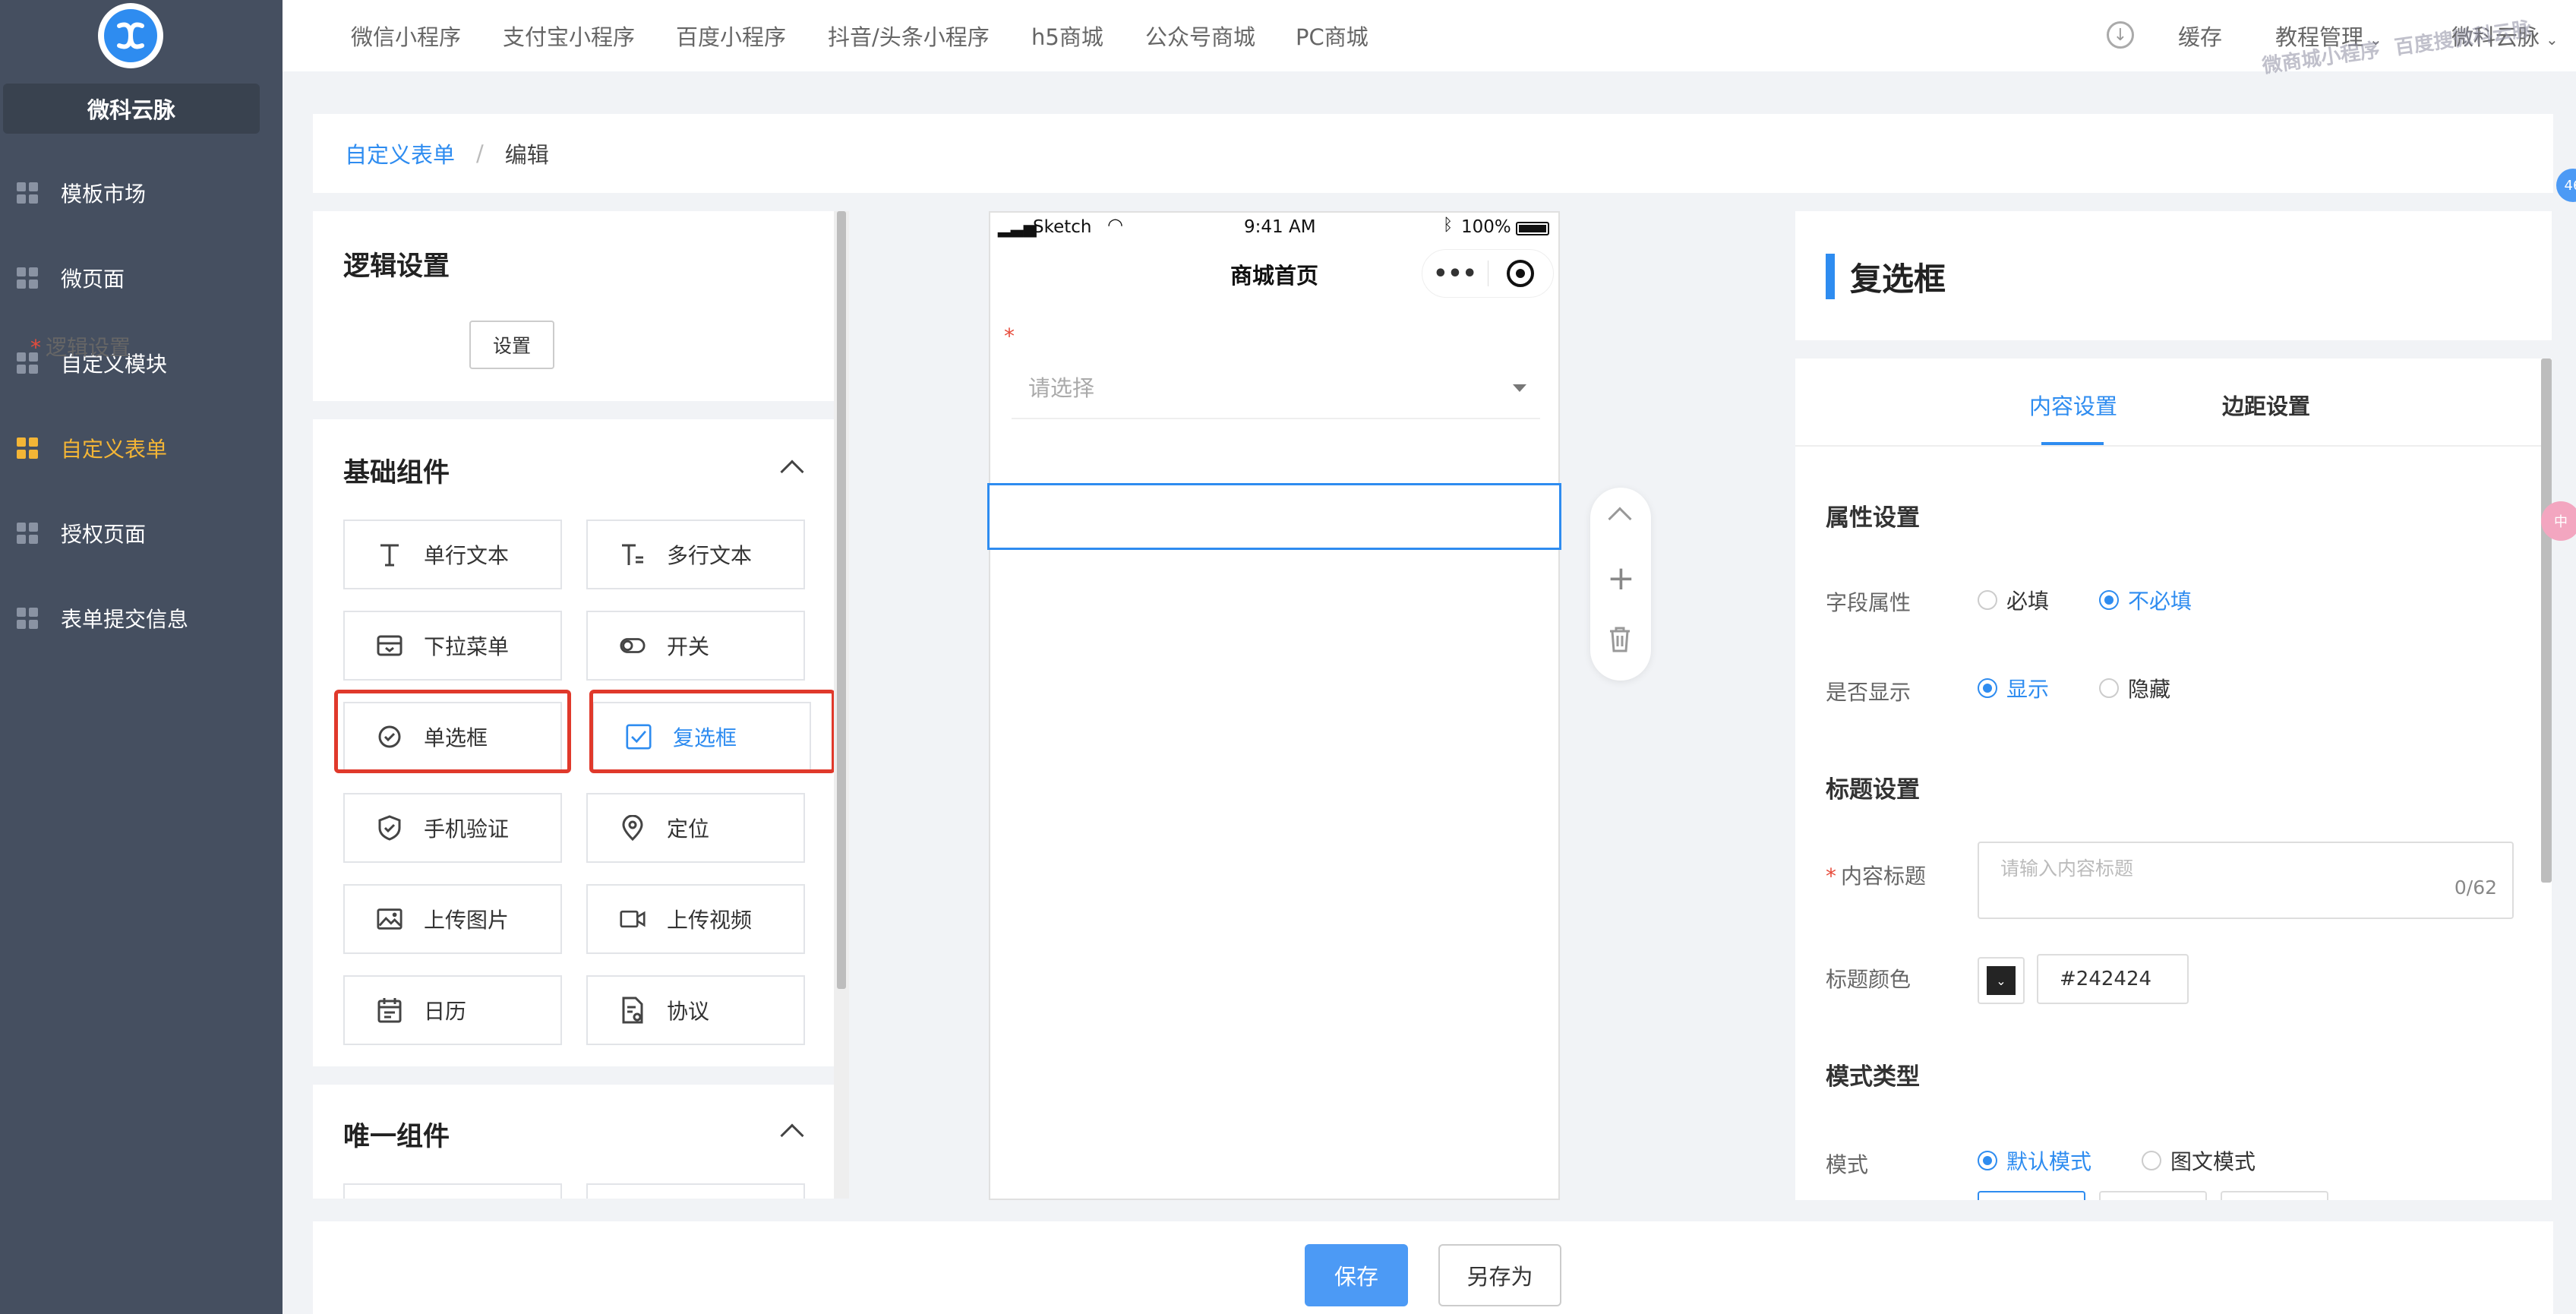  Describe the element at coordinates (633, 828) in the screenshot. I see `location-pin-icon` at that location.